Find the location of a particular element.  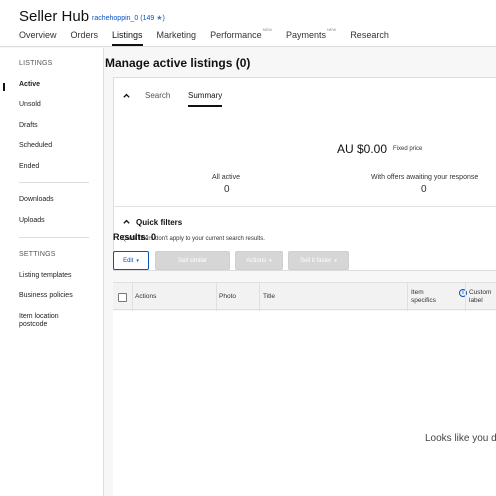

nav-research: Research is located at coordinates (369, 38).